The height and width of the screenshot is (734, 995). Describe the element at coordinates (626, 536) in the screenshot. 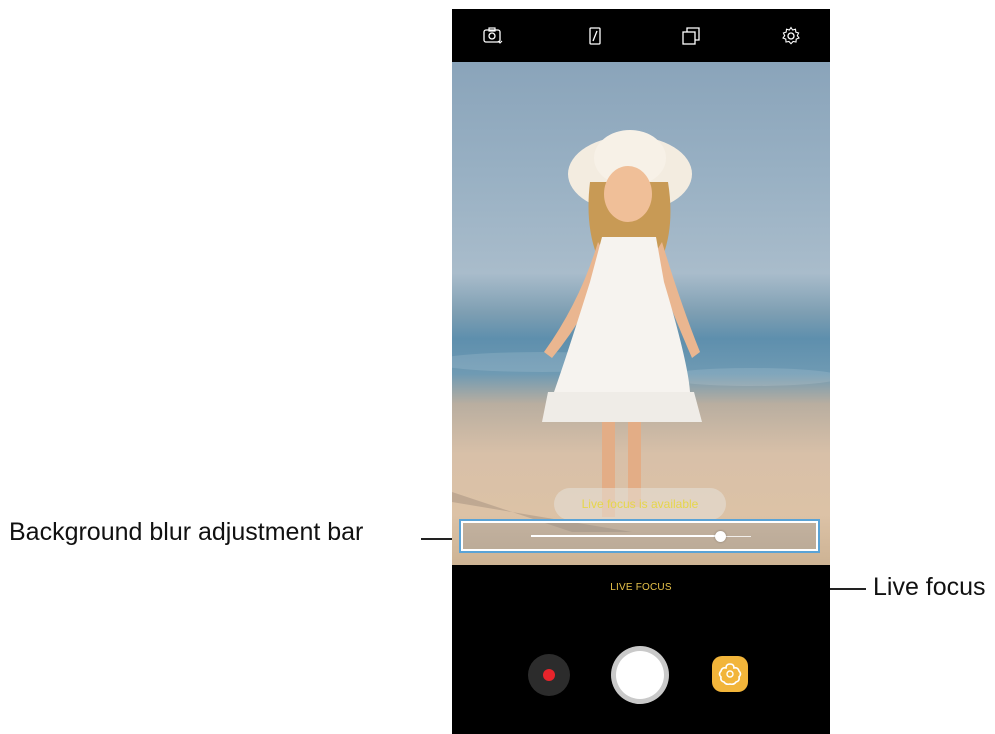

I see `blur-slider-fill` at that location.